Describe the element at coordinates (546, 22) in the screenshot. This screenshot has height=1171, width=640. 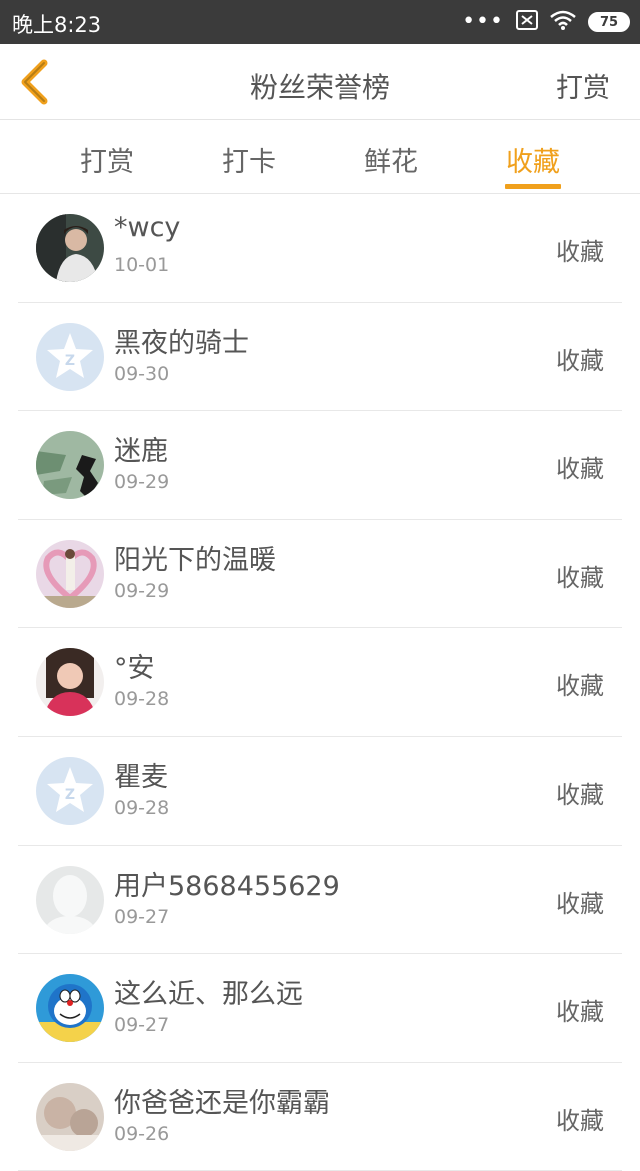
I see `status-icons: ••• 75` at that location.